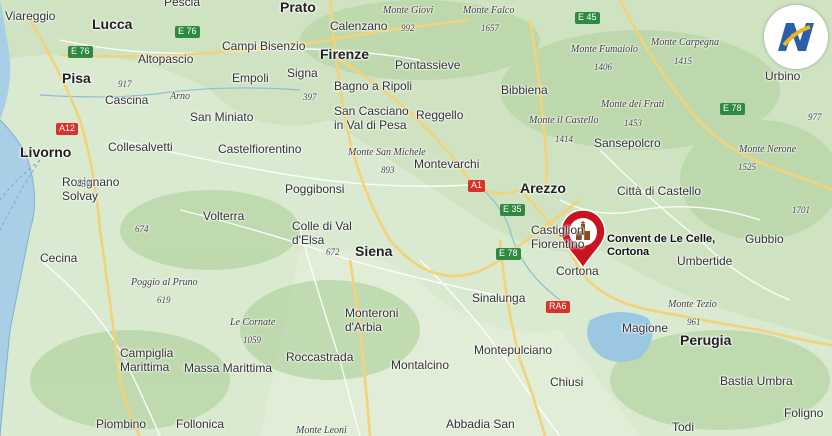 This screenshot has height=436, width=832. What do you see at coordinates (633, 104) in the screenshot?
I see `mount-frati: Monte dei Frati` at bounding box center [633, 104].